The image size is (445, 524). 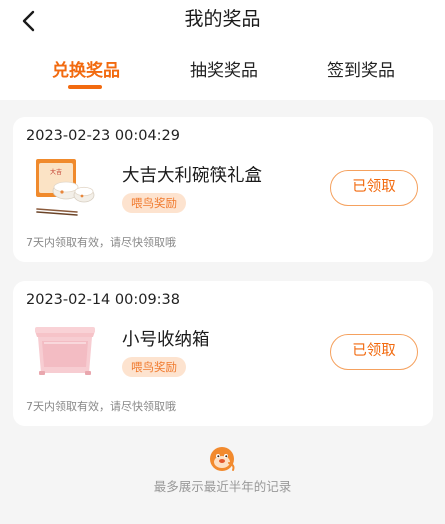 What do you see at coordinates (361, 71) in the screenshot?
I see `tab-signin-prizes: 签到奖品` at bounding box center [361, 71].